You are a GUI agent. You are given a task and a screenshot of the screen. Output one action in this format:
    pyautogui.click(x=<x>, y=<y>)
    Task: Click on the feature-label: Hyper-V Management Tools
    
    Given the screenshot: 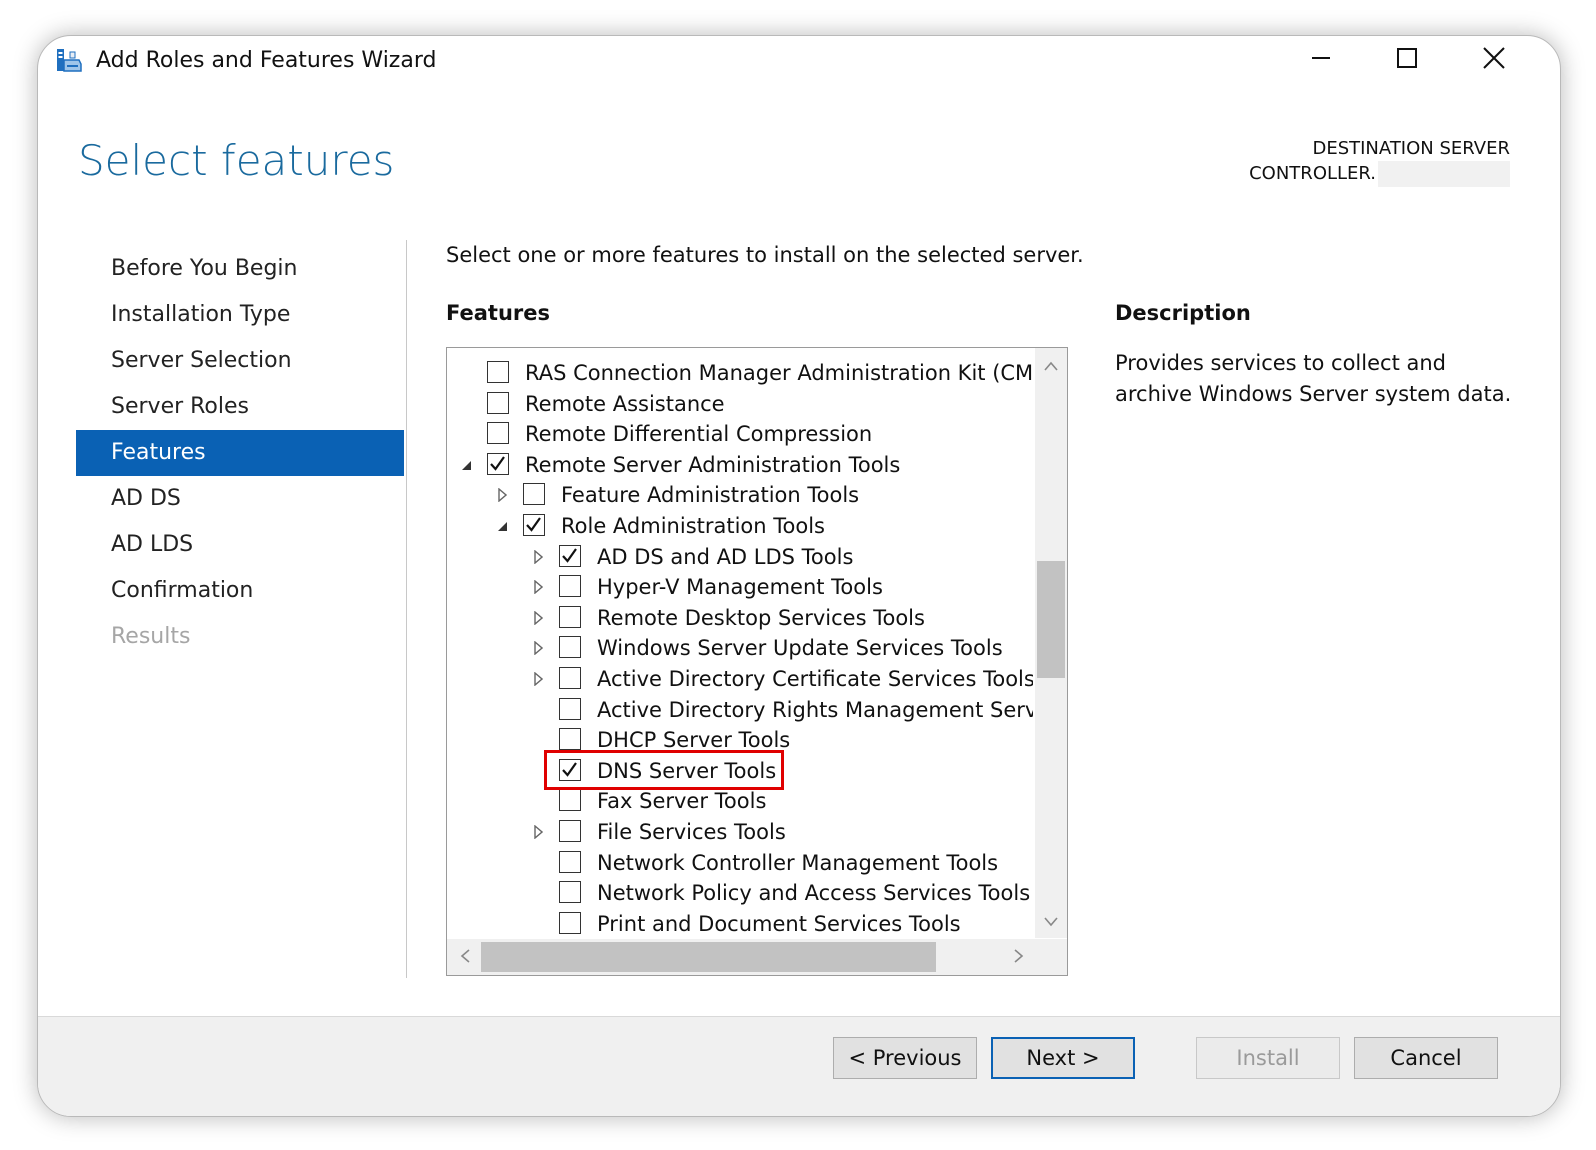 What is the action you would take?
    pyautogui.click(x=740, y=587)
    